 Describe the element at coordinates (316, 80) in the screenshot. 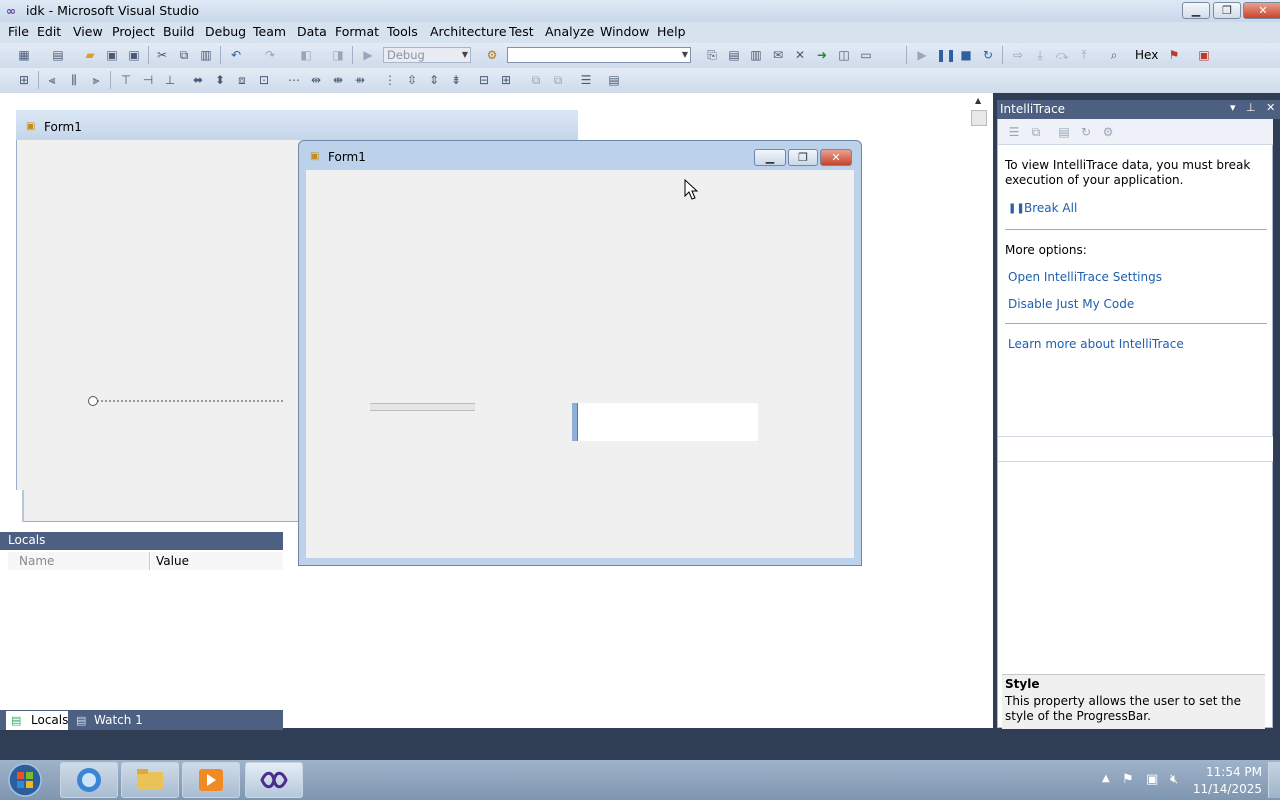

I see `increase-horizontal-spacing-icon: ⇹` at that location.